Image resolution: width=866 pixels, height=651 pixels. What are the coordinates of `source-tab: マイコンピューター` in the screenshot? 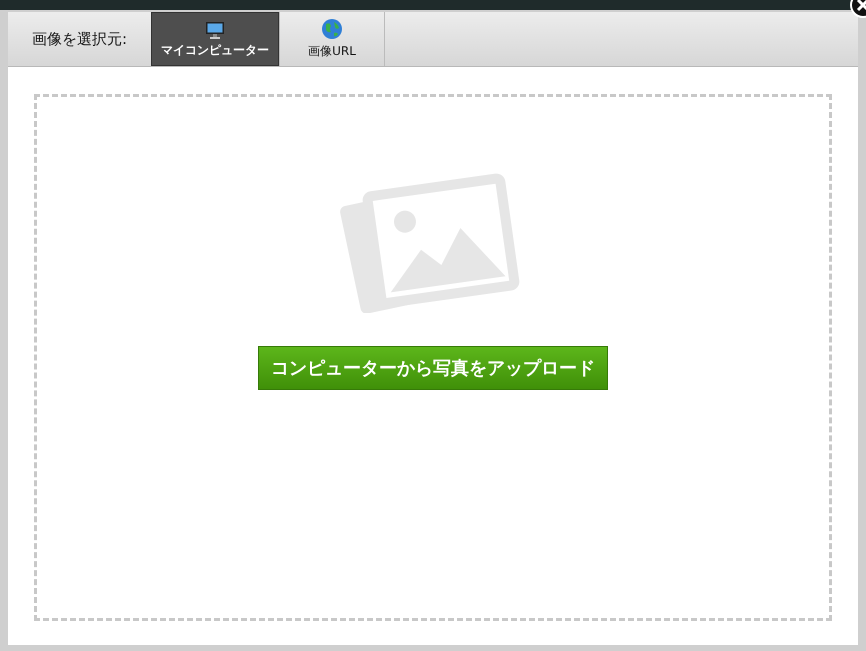 It's located at (215, 39).